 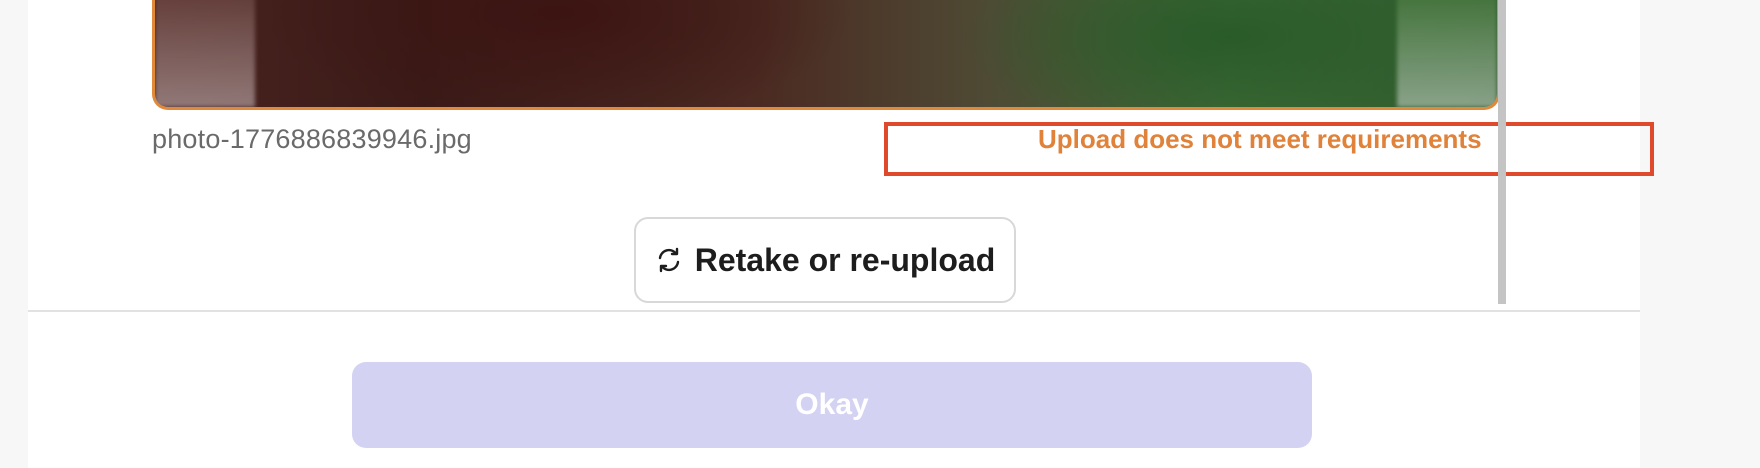 I want to click on refresh-icon, so click(x=669, y=260).